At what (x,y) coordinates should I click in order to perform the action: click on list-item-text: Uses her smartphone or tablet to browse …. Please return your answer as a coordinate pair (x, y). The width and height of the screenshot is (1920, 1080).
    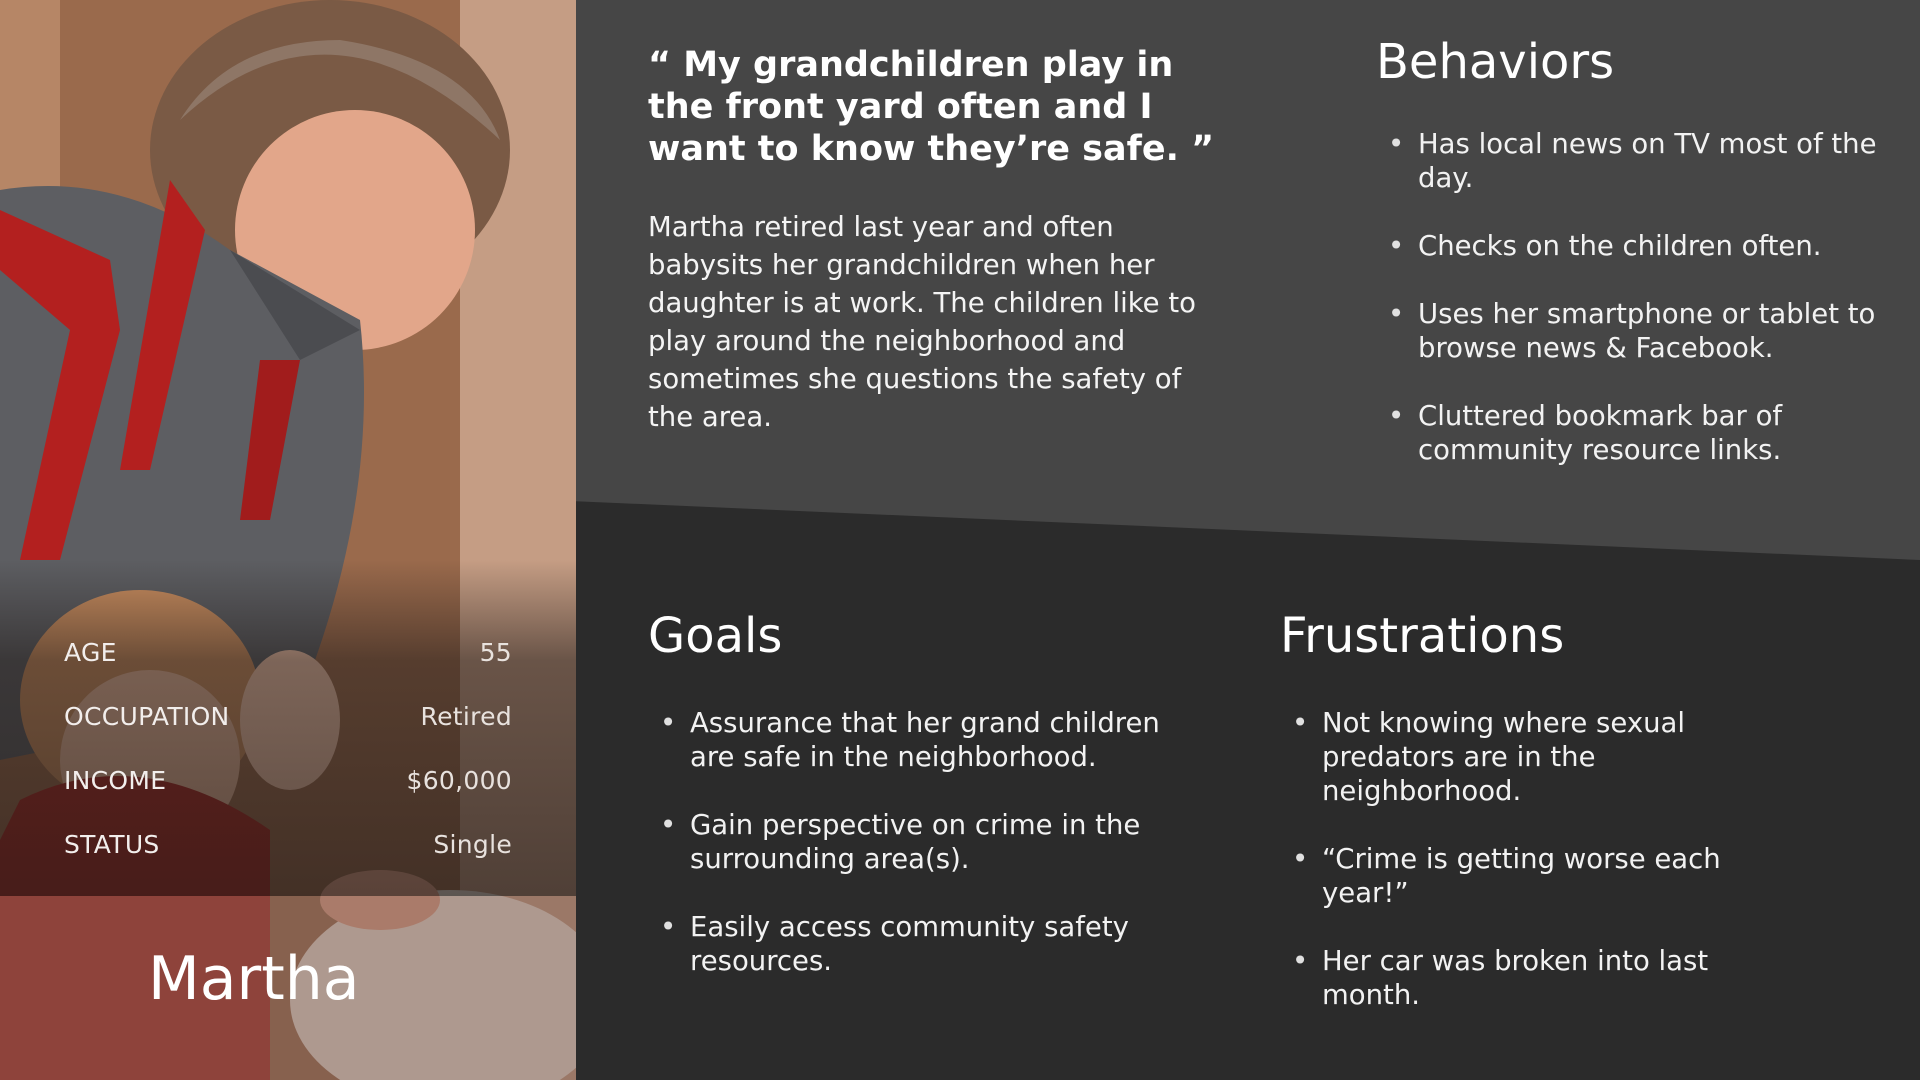
    Looking at the image, I should click on (1647, 331).